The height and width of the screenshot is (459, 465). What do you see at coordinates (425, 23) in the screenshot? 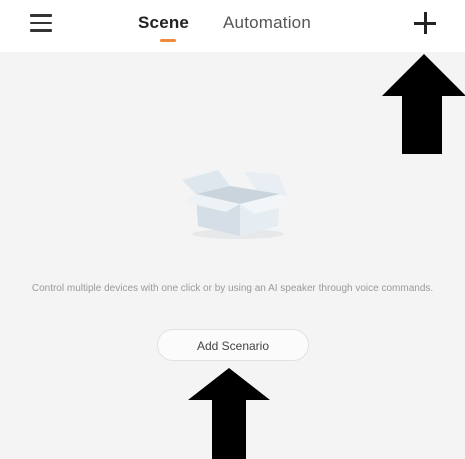
I see `plus-icon` at bounding box center [425, 23].